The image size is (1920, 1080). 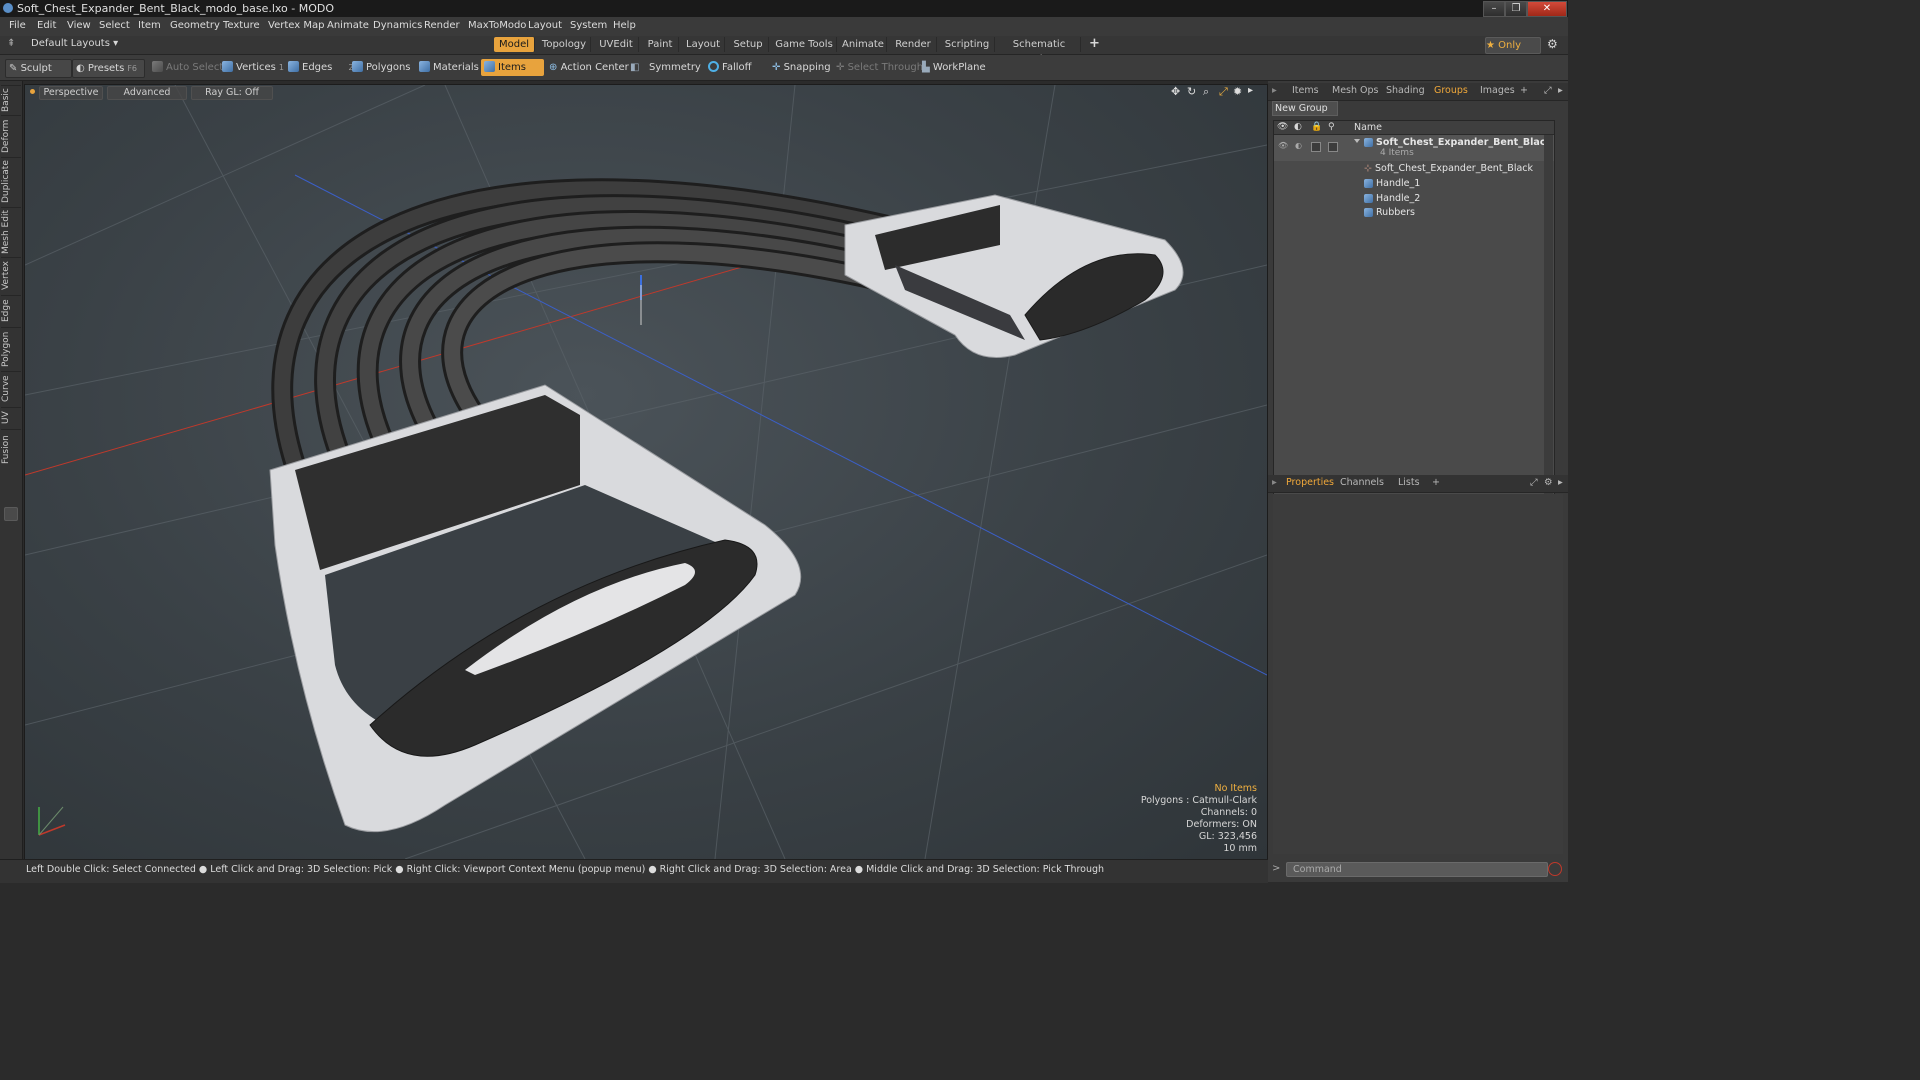 What do you see at coordinates (1094, 43) in the screenshot?
I see `add-tab-button: +` at bounding box center [1094, 43].